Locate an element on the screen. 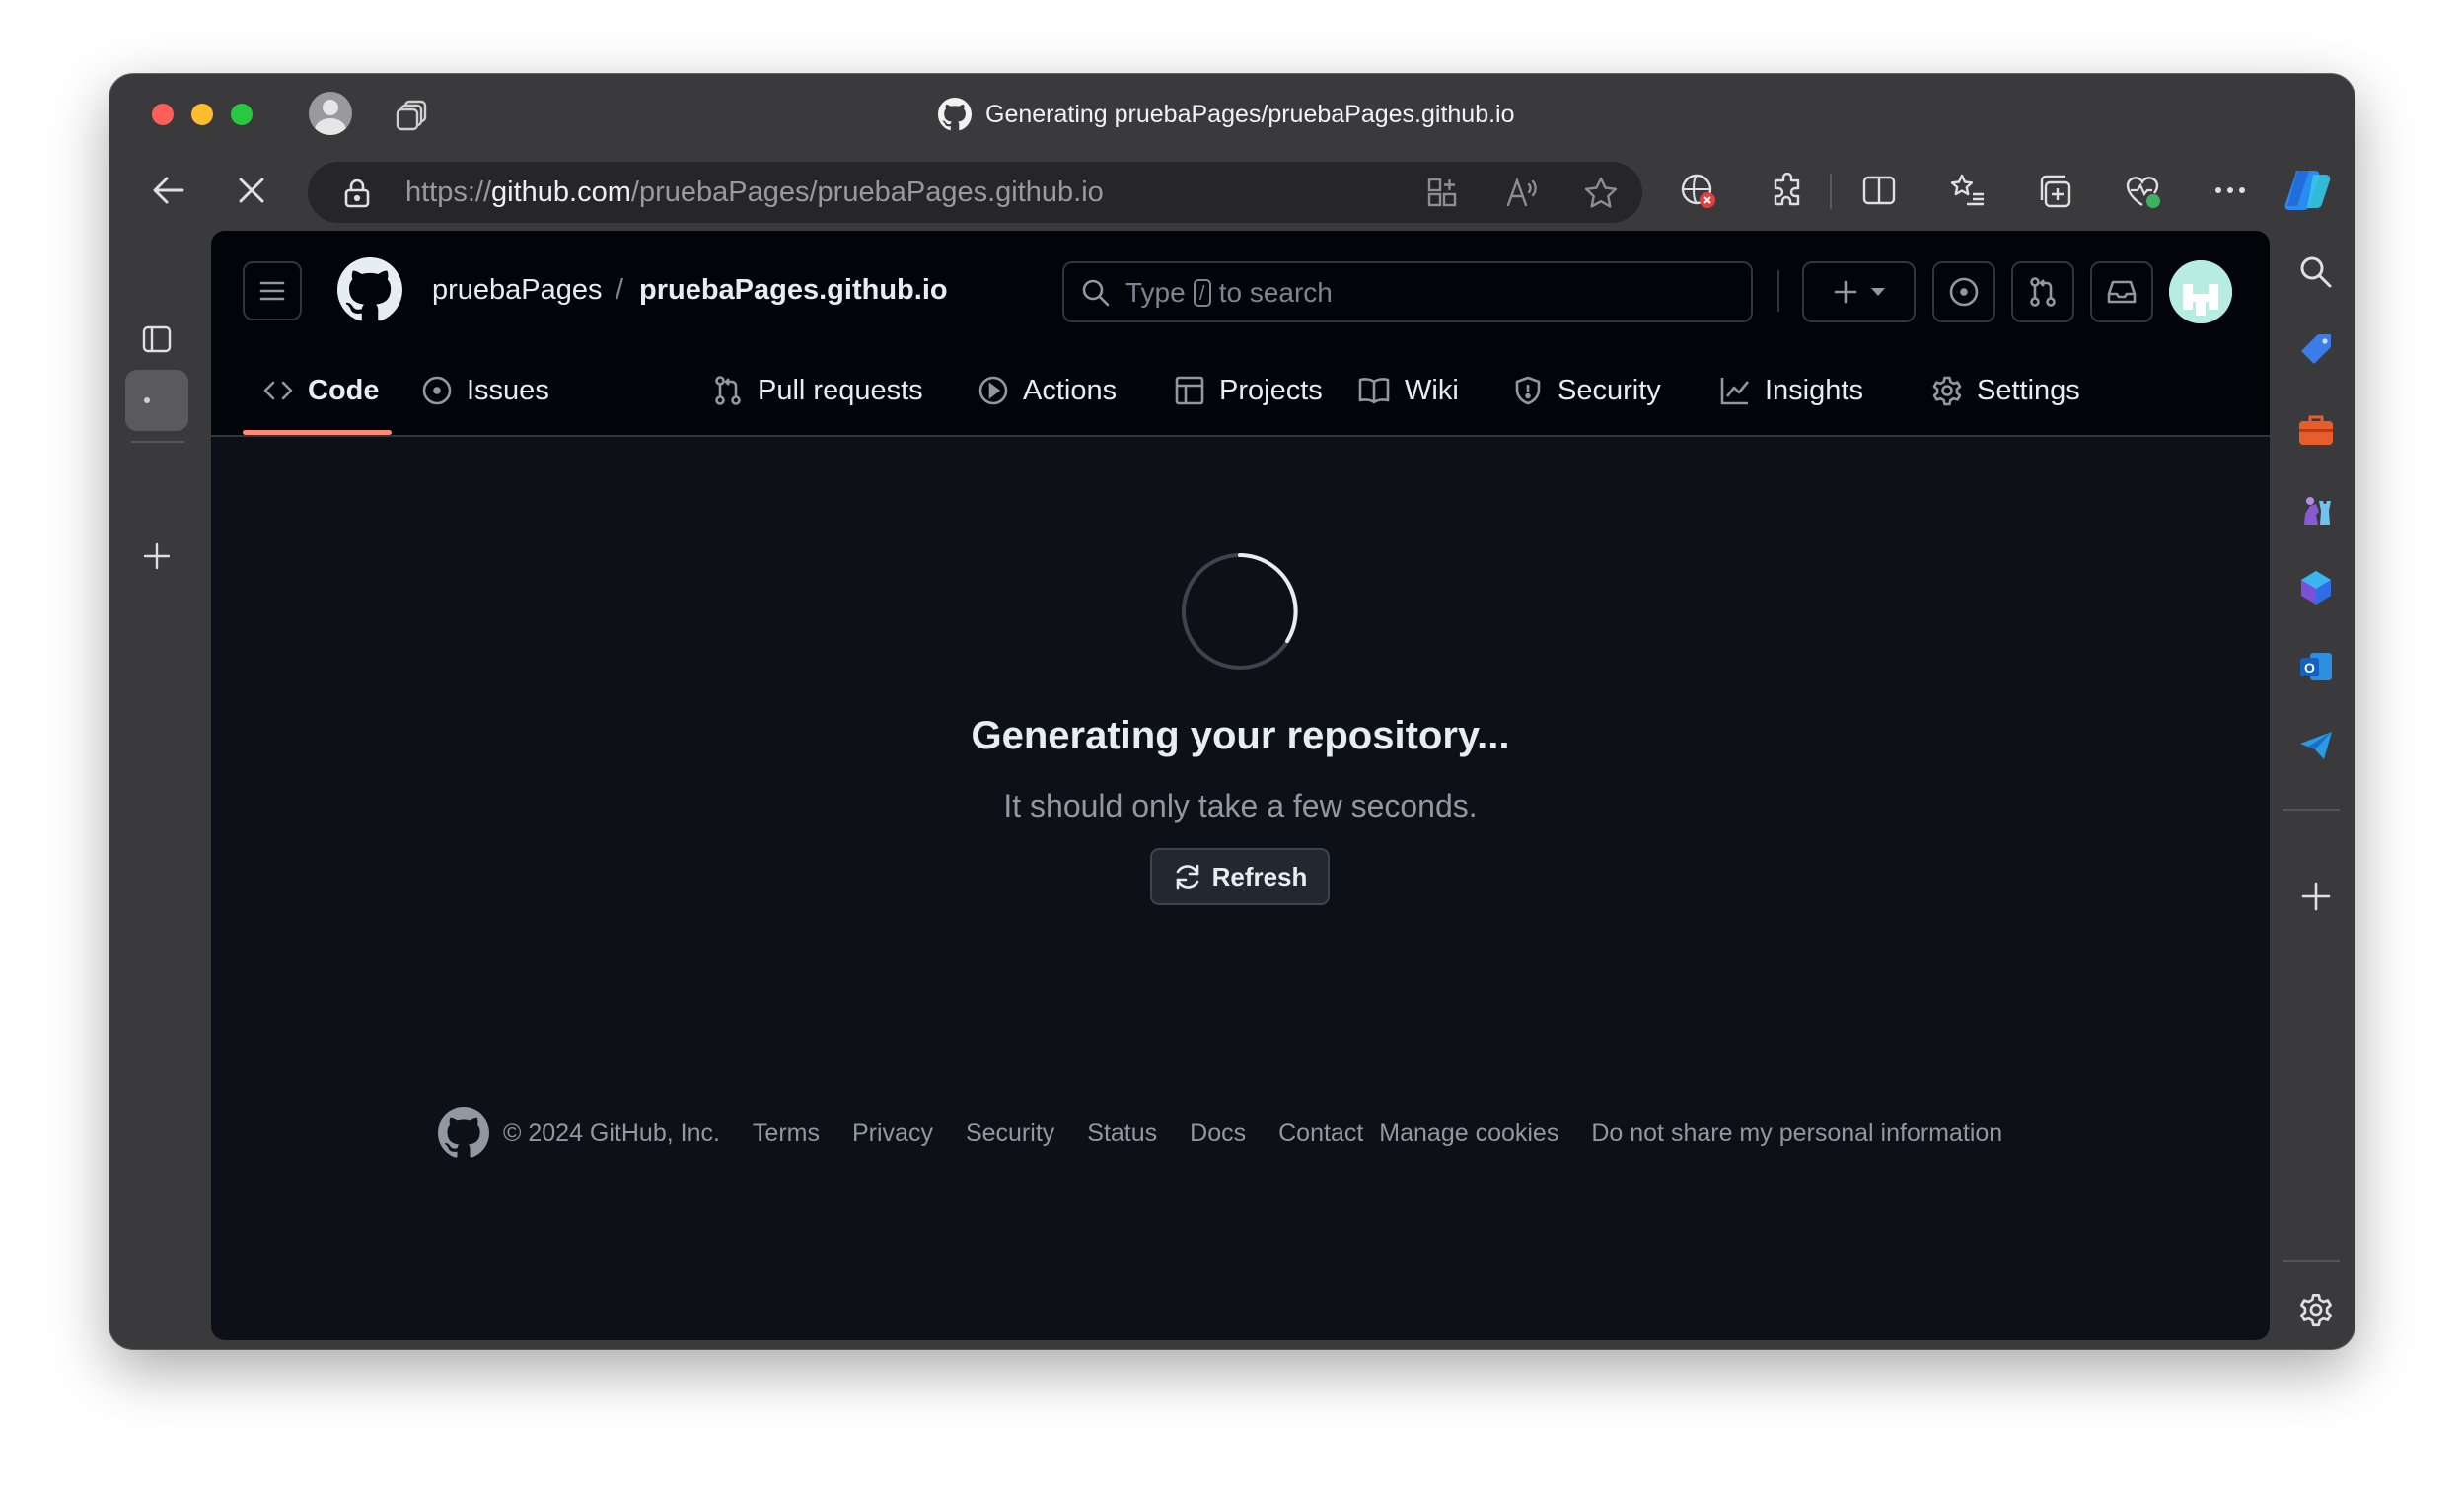 This screenshot has height=1495, width=2464. browser-essentials-icon is located at coordinates (2143, 194).